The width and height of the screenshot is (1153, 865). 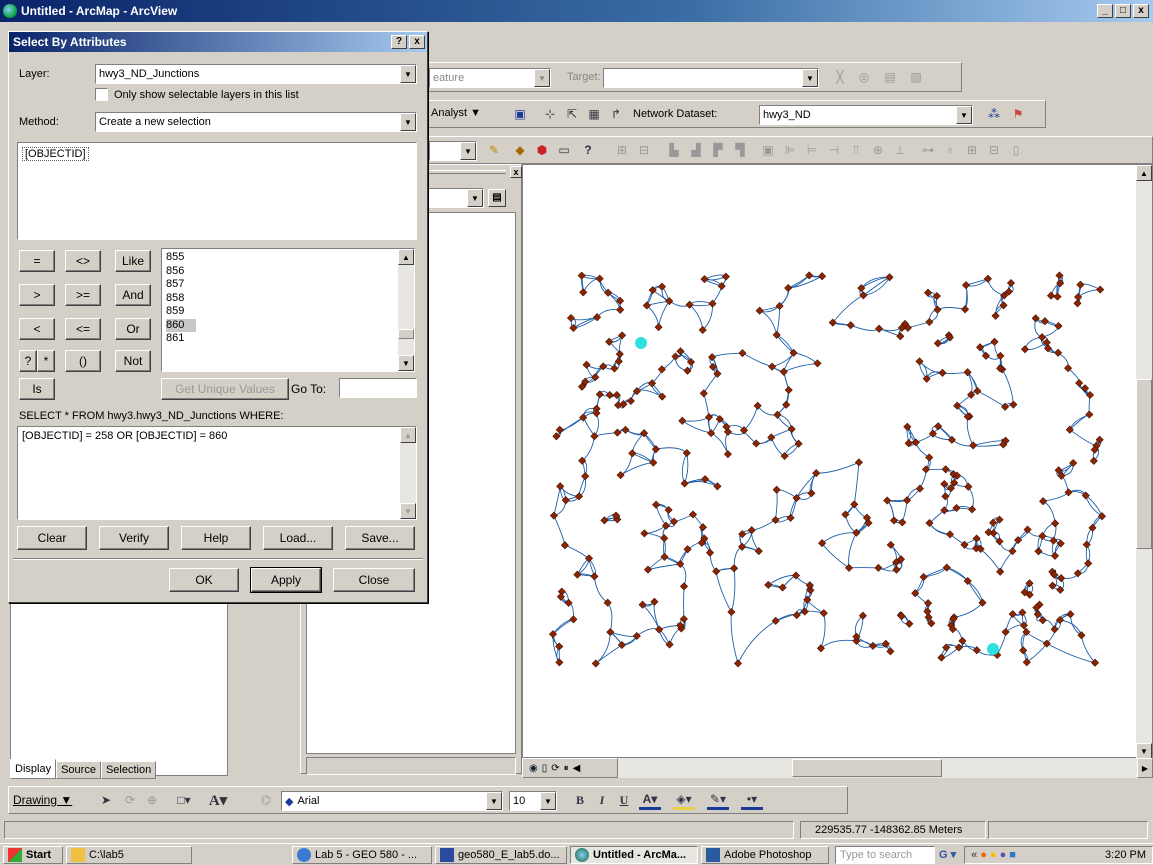 I want to click on unique-value-item: 856, so click(x=290, y=272).